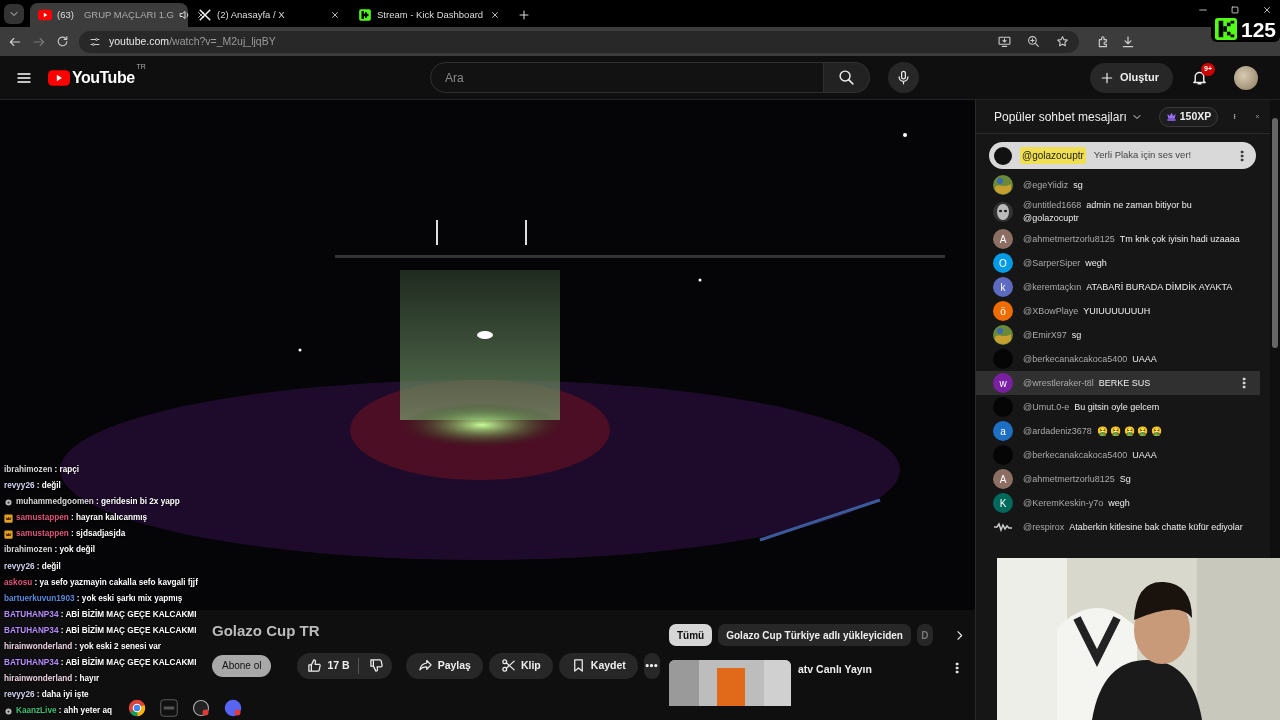 The height and width of the screenshot is (720, 1280). Describe the element at coordinates (1053, 335) in the screenshot. I see `chat-message: @EmirX97 sg` at that location.